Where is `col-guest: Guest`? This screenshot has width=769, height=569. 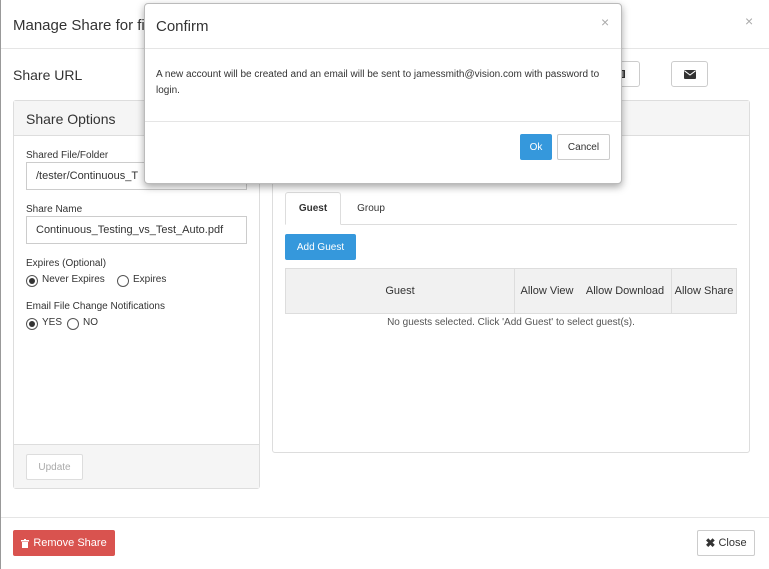
col-guest: Guest is located at coordinates (400, 291).